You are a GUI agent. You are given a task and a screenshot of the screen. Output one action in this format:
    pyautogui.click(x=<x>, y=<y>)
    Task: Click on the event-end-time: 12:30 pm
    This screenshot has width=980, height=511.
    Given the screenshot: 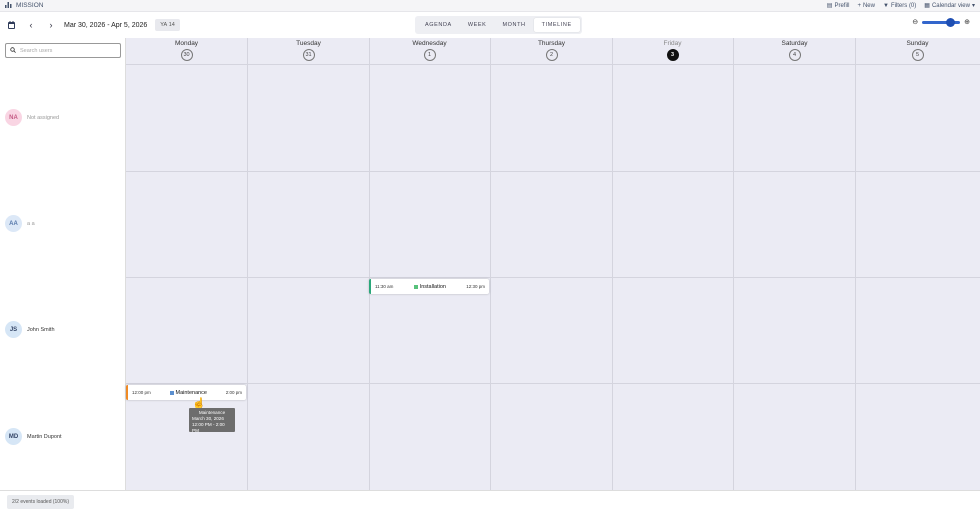 What is the action you would take?
    pyautogui.click(x=475, y=286)
    